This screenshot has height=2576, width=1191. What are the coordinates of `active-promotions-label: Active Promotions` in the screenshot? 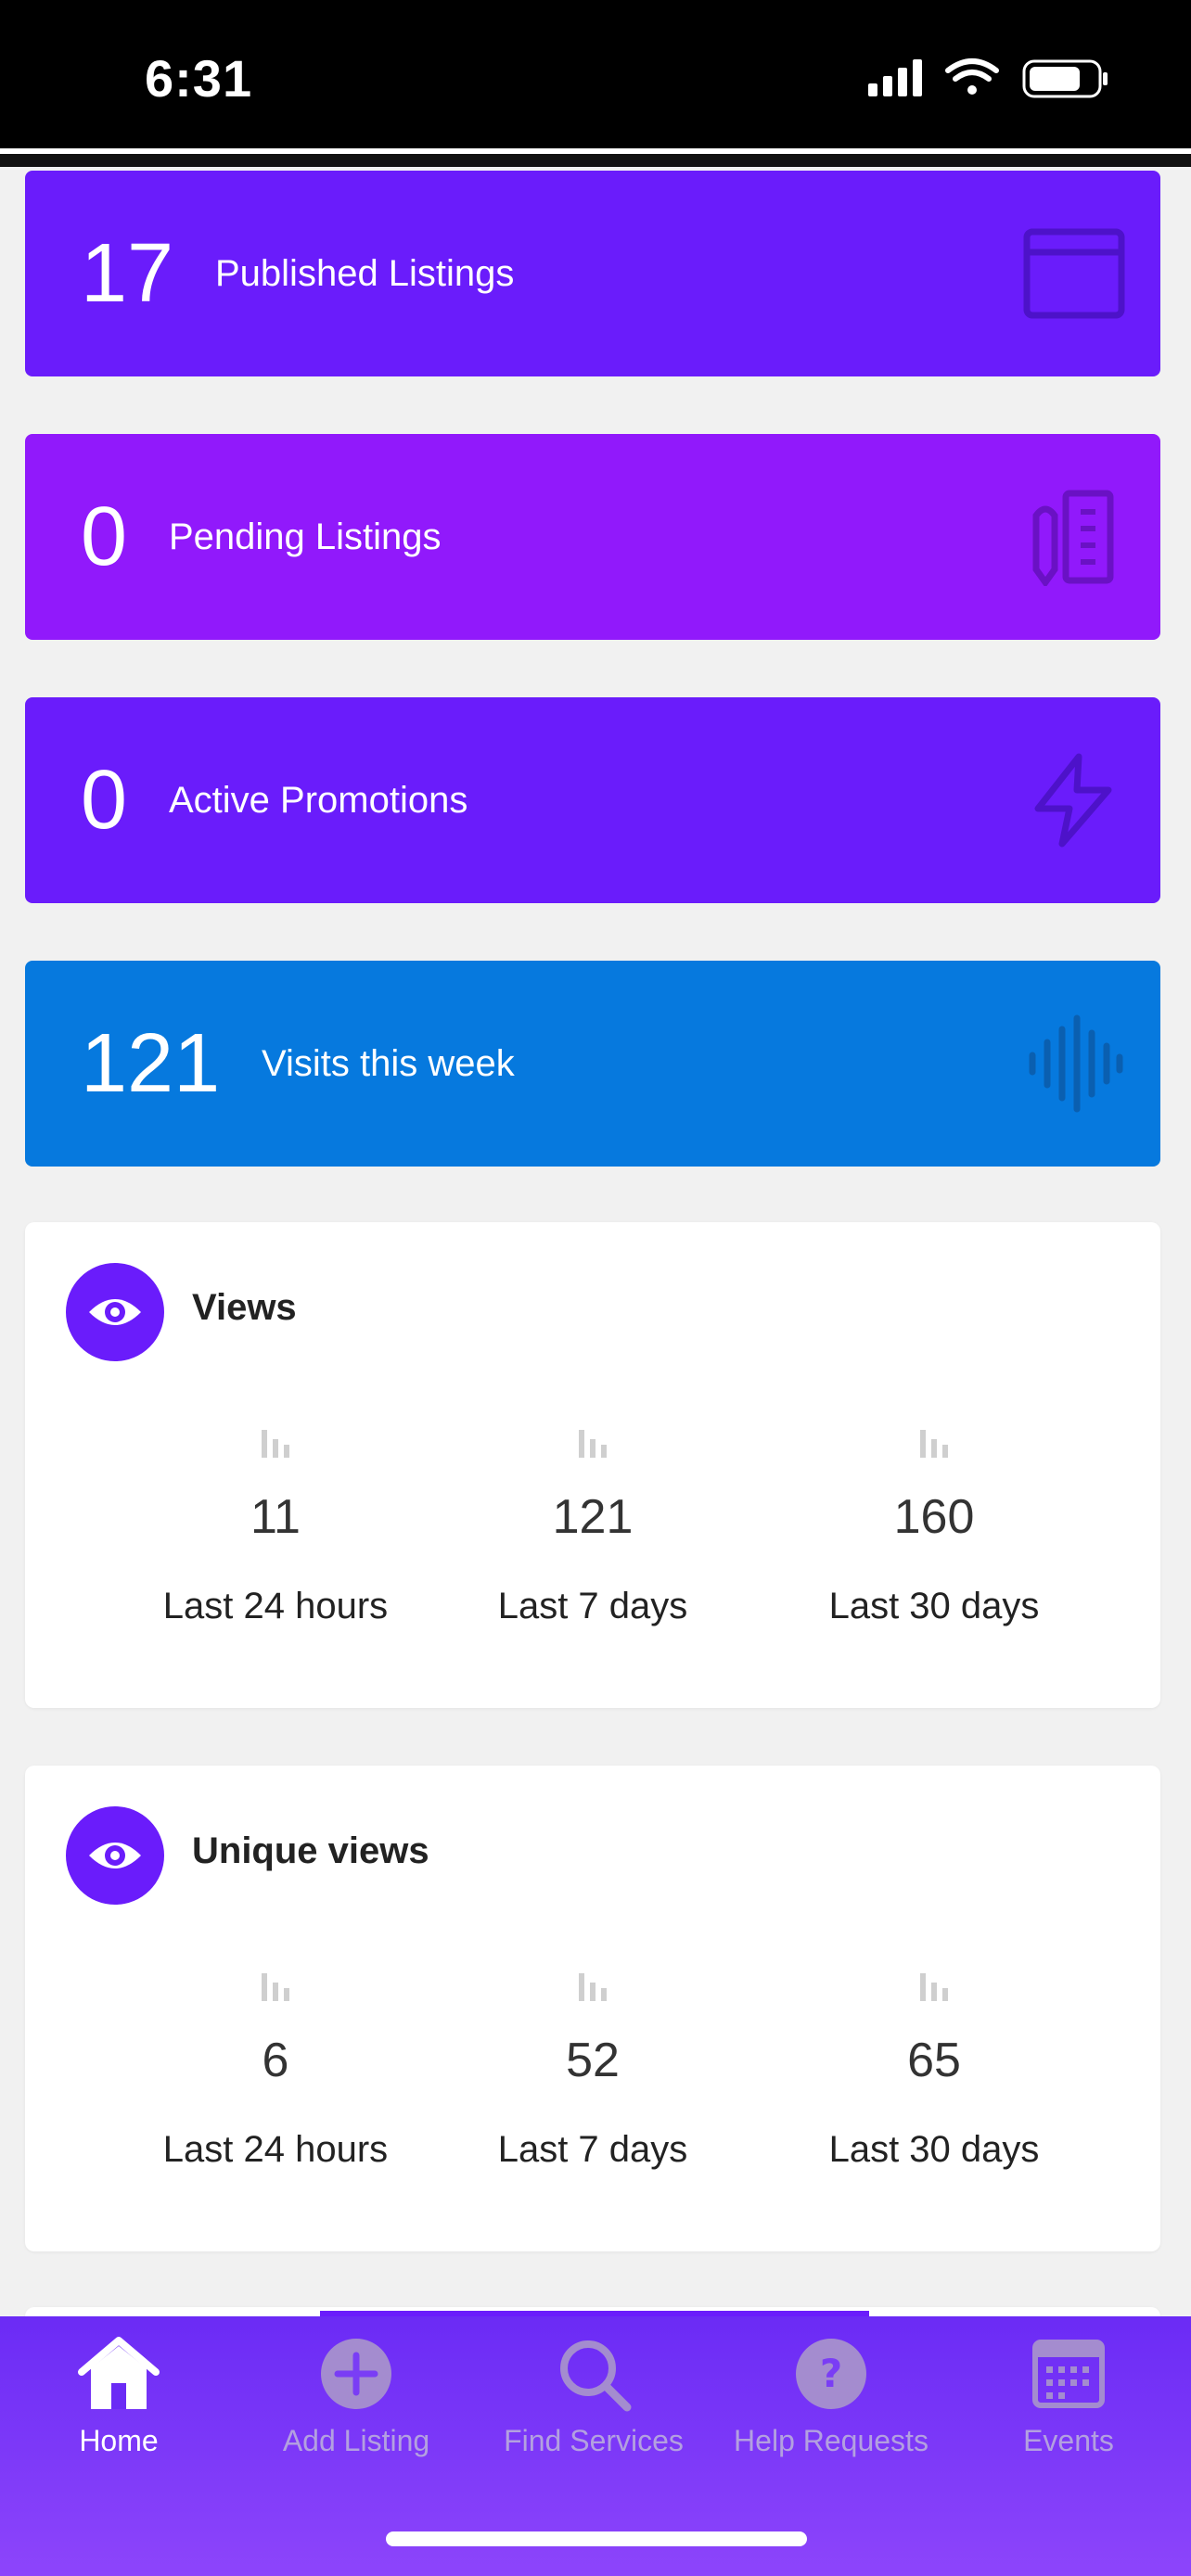 It's located at (318, 800).